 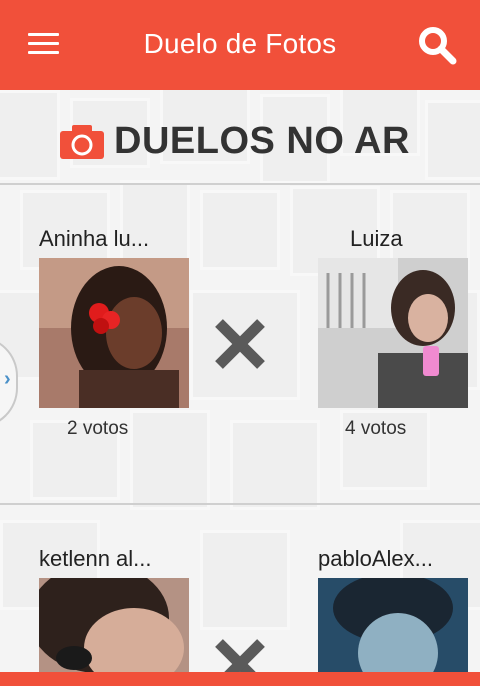 I want to click on section-header: DUELOS NO AR, so click(x=240, y=137).